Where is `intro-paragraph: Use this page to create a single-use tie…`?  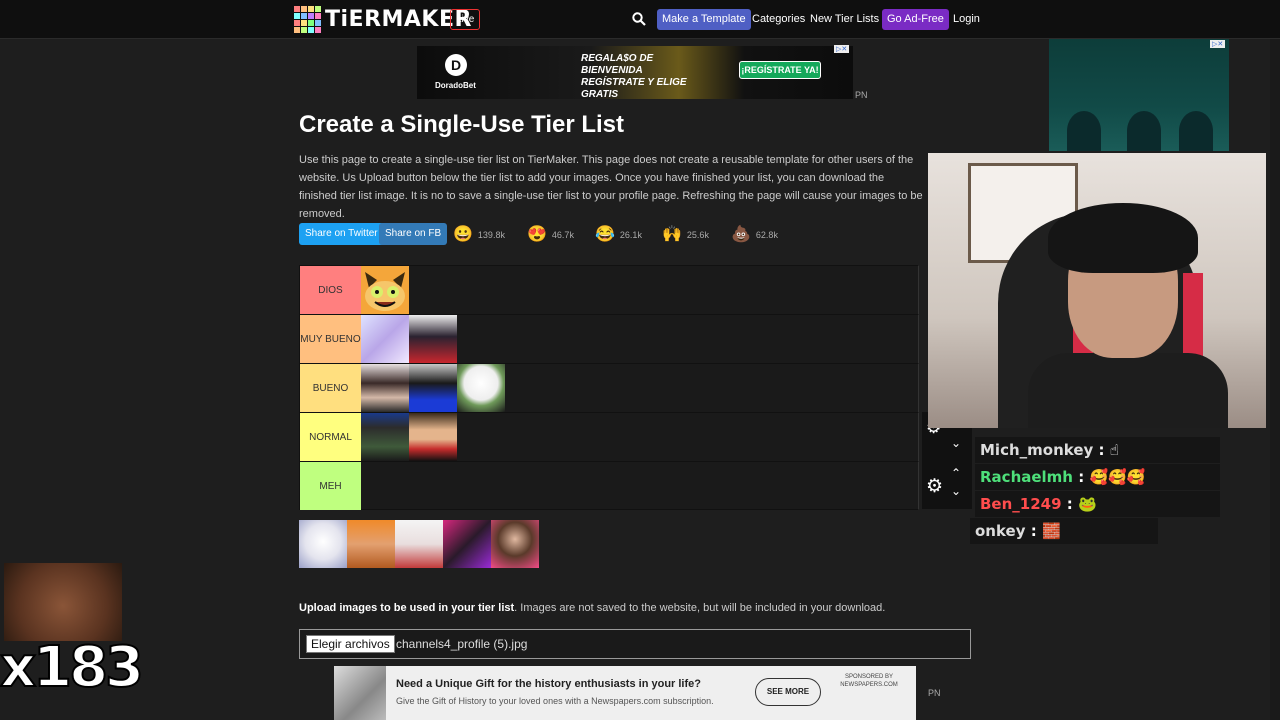
intro-paragraph: Use this page to create a single-use tie… is located at coordinates (611, 187).